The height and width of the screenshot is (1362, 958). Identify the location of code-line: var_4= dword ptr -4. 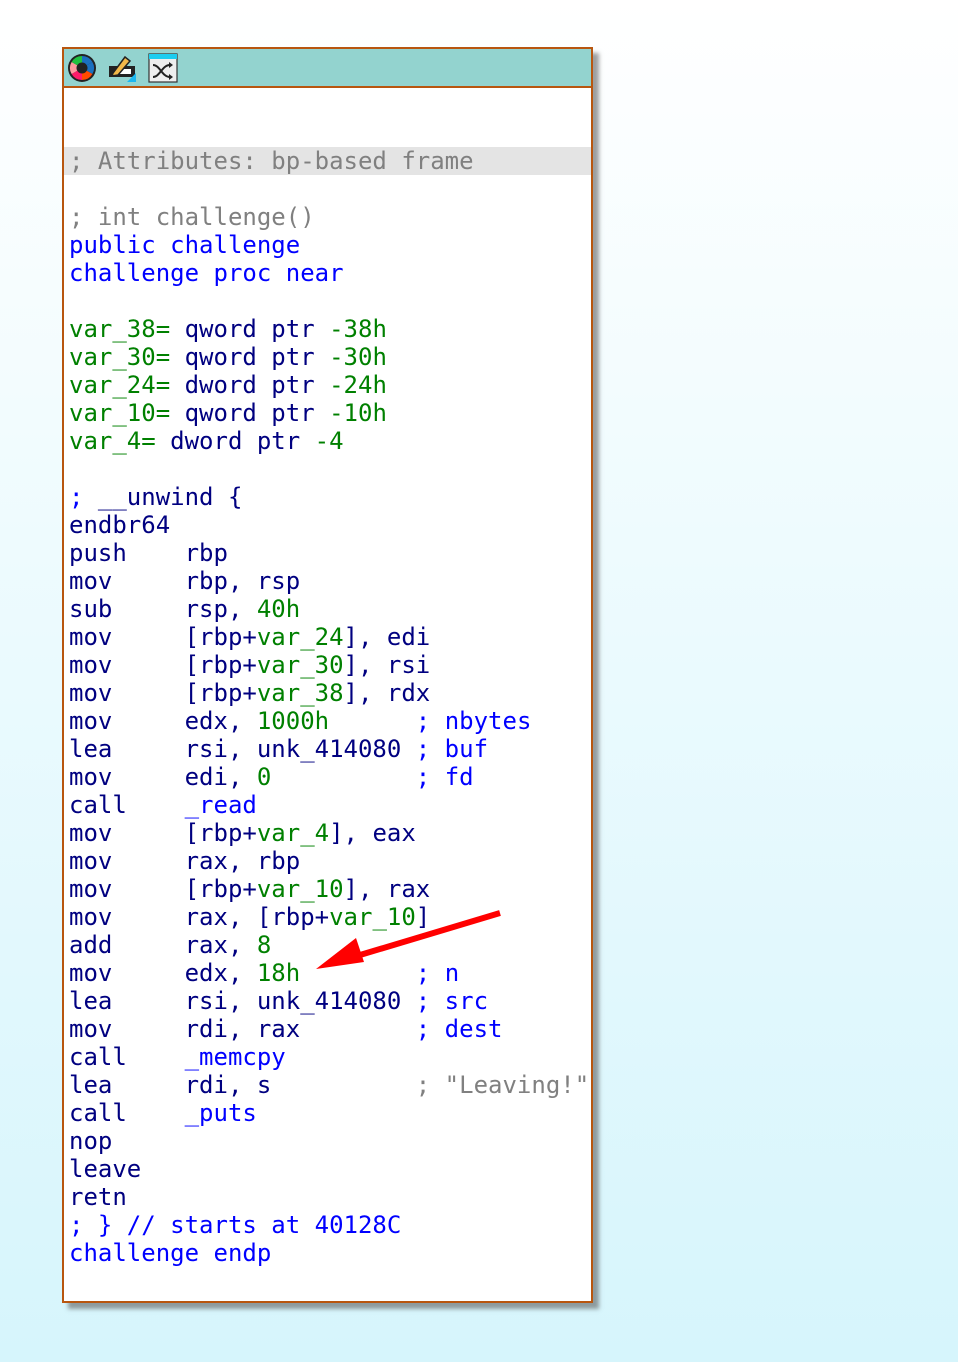
(327, 441).